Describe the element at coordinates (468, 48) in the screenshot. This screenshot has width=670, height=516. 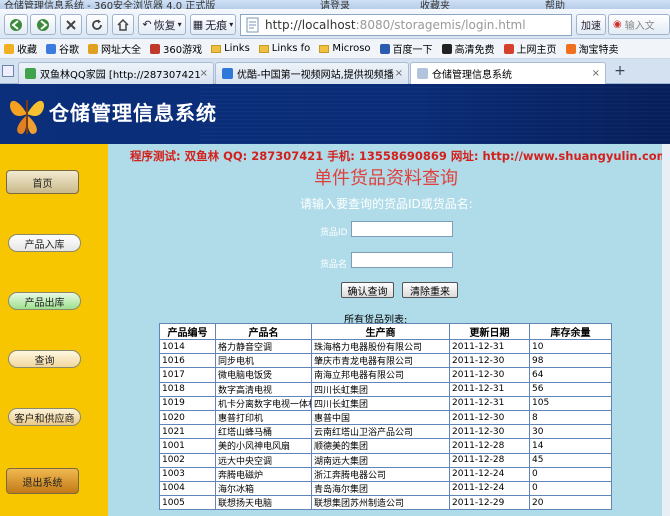
I see `bookmark-item: 高清免费` at that location.